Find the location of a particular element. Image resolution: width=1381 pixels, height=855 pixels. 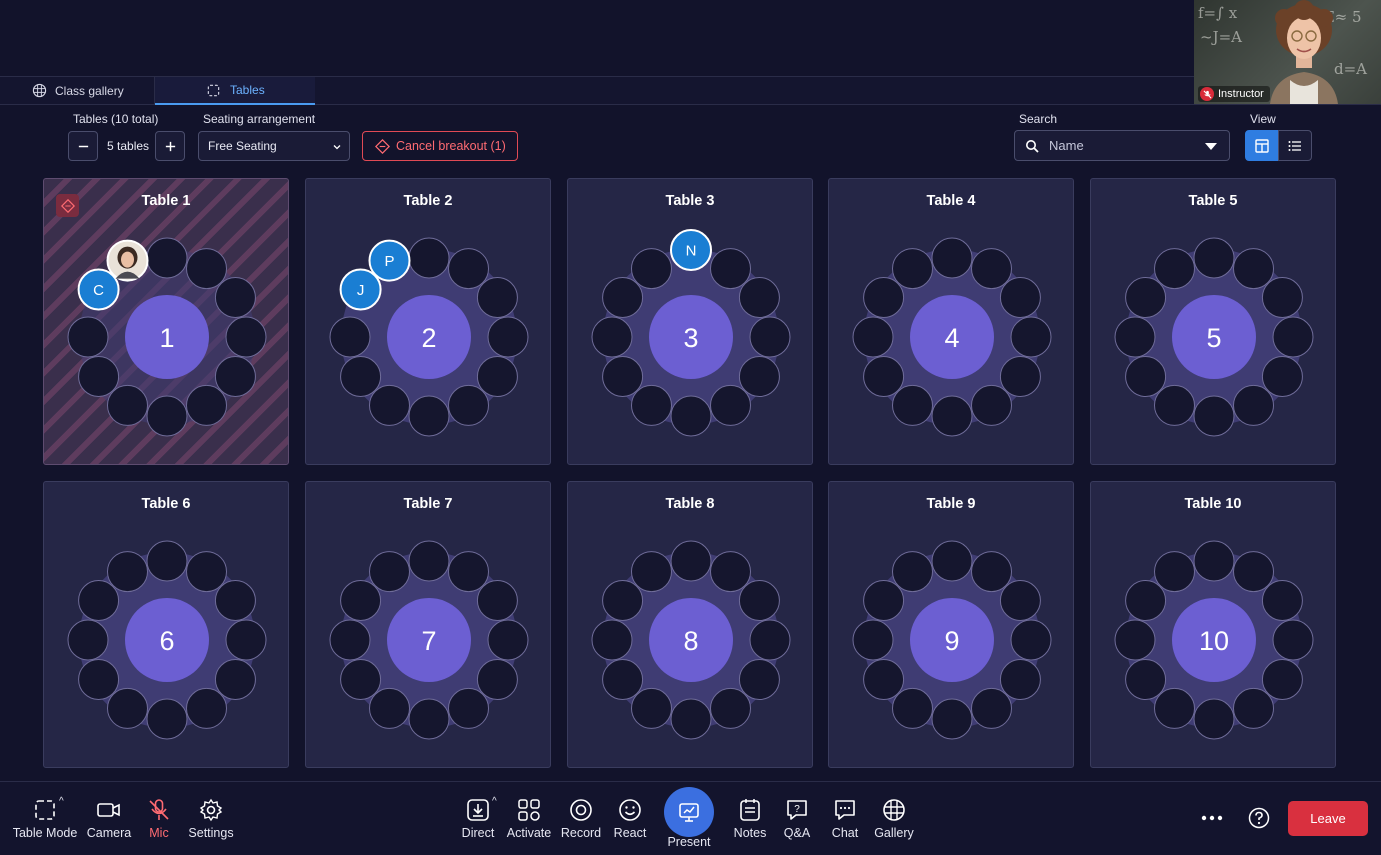

camera-button: Camera is located at coordinates (109, 818).